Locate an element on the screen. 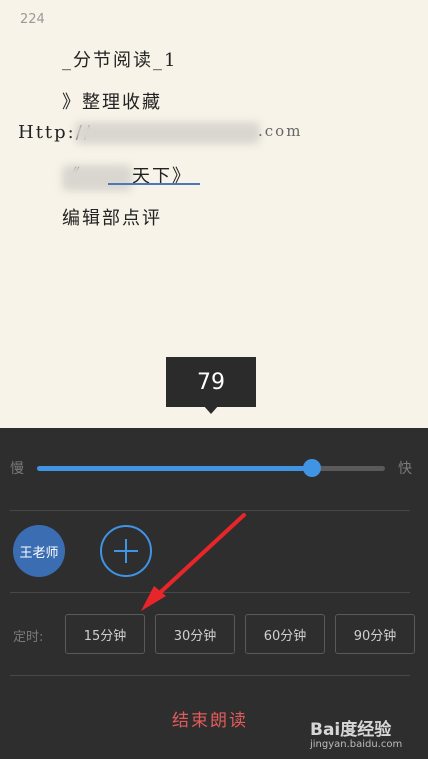 Image resolution: width=428 pixels, height=759 pixels. watermark-logo: Bai度经验 is located at coordinates (351, 730).